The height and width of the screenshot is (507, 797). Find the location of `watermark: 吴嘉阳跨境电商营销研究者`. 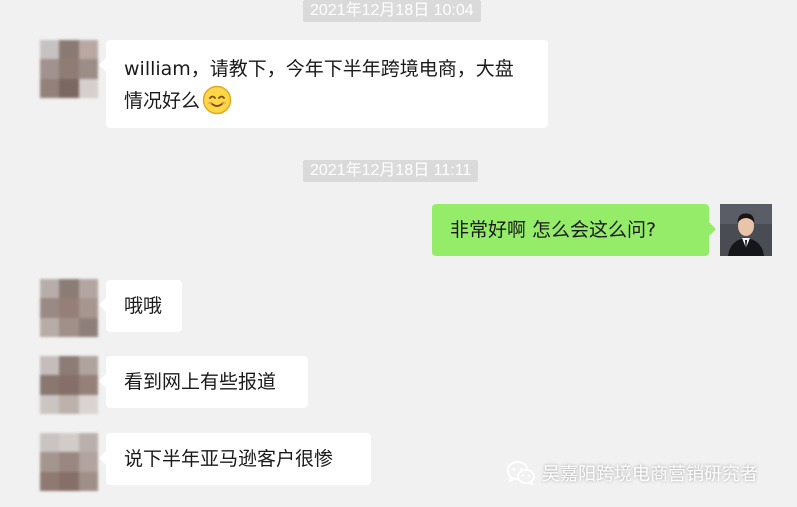

watermark: 吴嘉阳跨境电商营销研究者 is located at coordinates (632, 473).